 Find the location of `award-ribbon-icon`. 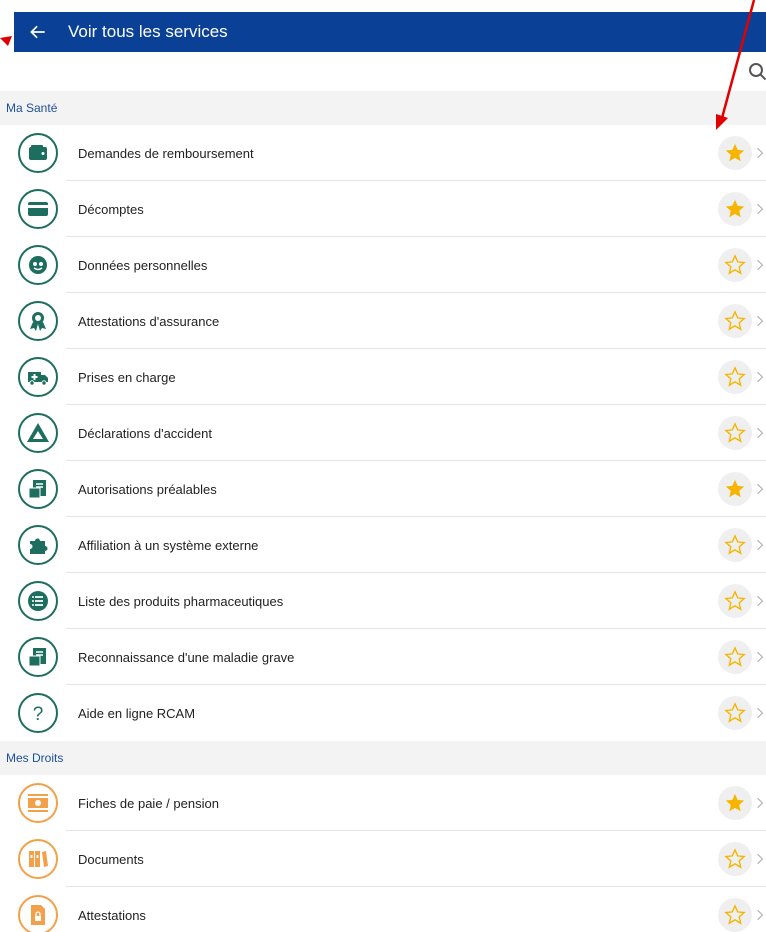

award-ribbon-icon is located at coordinates (38, 321).